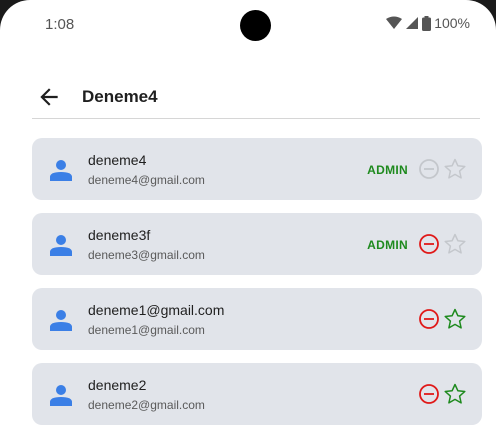 Image resolution: width=496 pixels, height=430 pixels. I want to click on camera-cutout, so click(255, 25).